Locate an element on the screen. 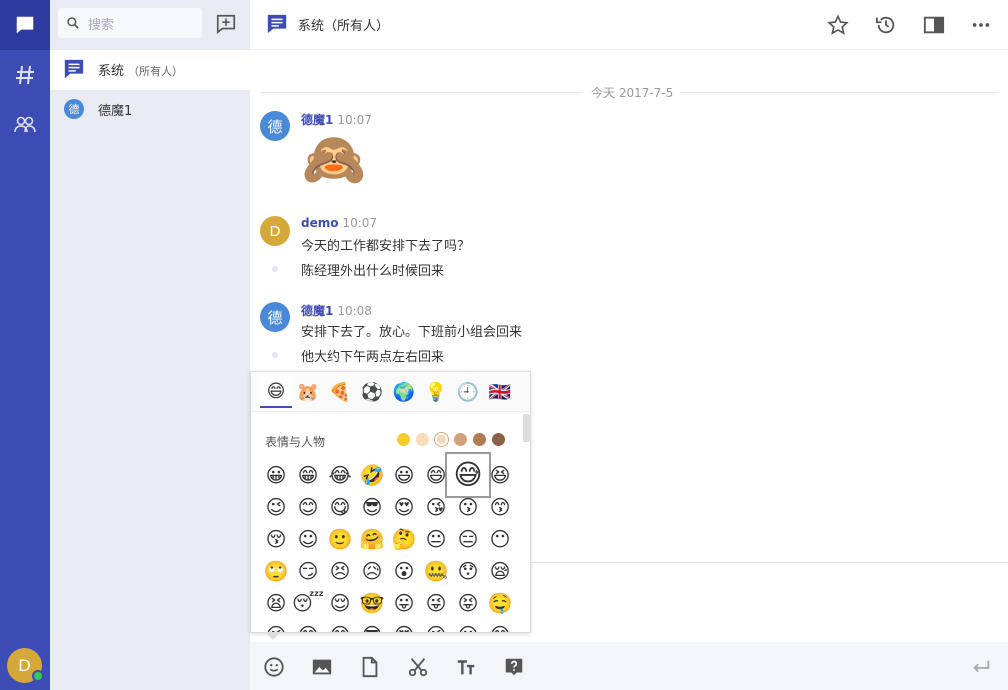 The width and height of the screenshot is (1008, 690). emoji-item: 😫 is located at coordinates (276, 603).